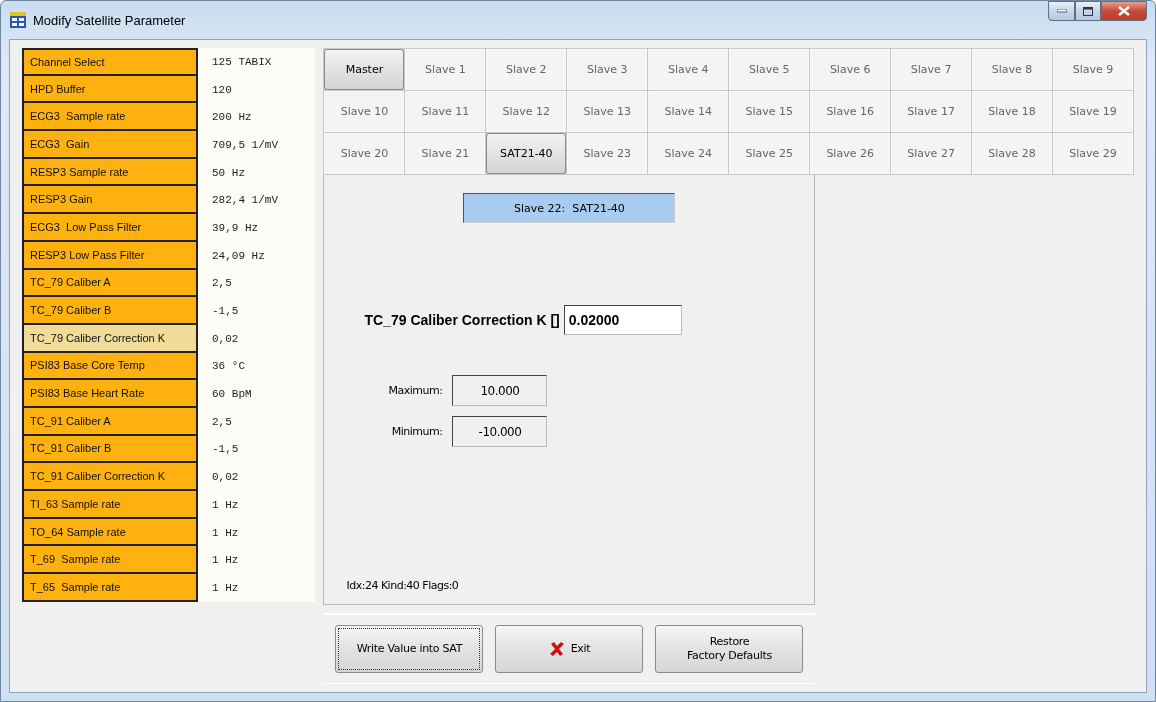  What do you see at coordinates (526, 153) in the screenshot?
I see `unit-button: SAT21-40` at bounding box center [526, 153].